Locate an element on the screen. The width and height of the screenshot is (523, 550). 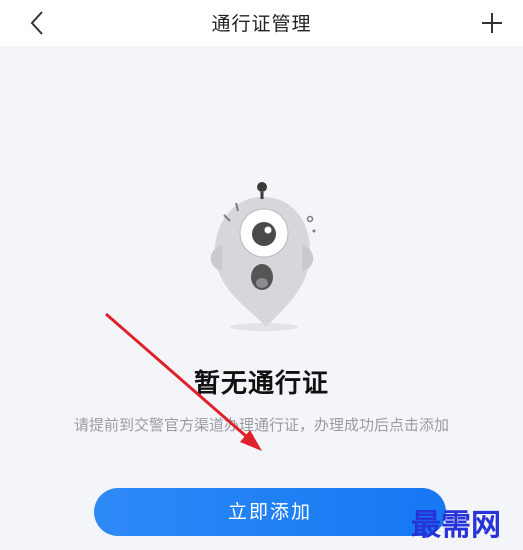
empty-state-title: 暂无通行证 is located at coordinates (261, 384).